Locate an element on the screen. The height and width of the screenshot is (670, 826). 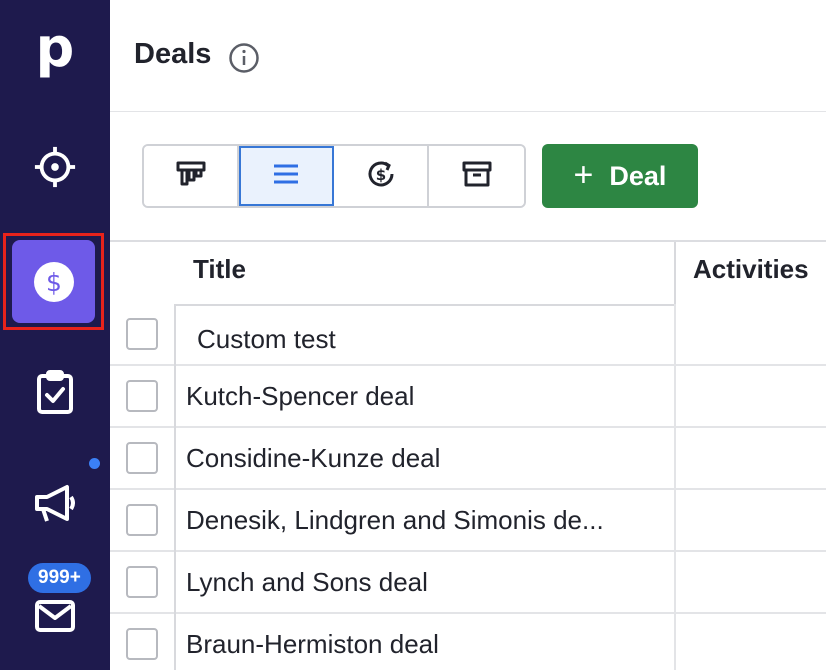
table-row: Custom test is located at coordinates (468, 335).